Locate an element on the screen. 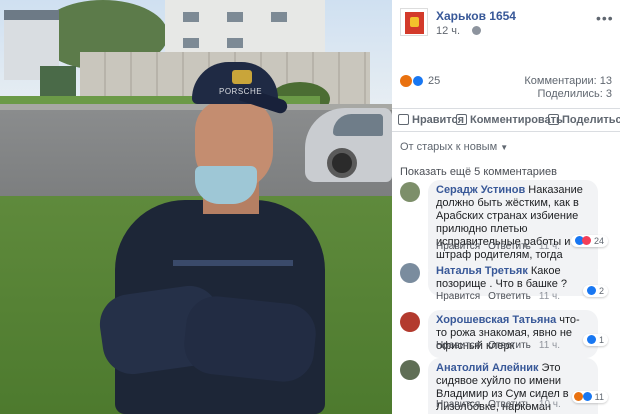 This screenshot has width=620, height=414. arm is located at coordinates (250, 339).